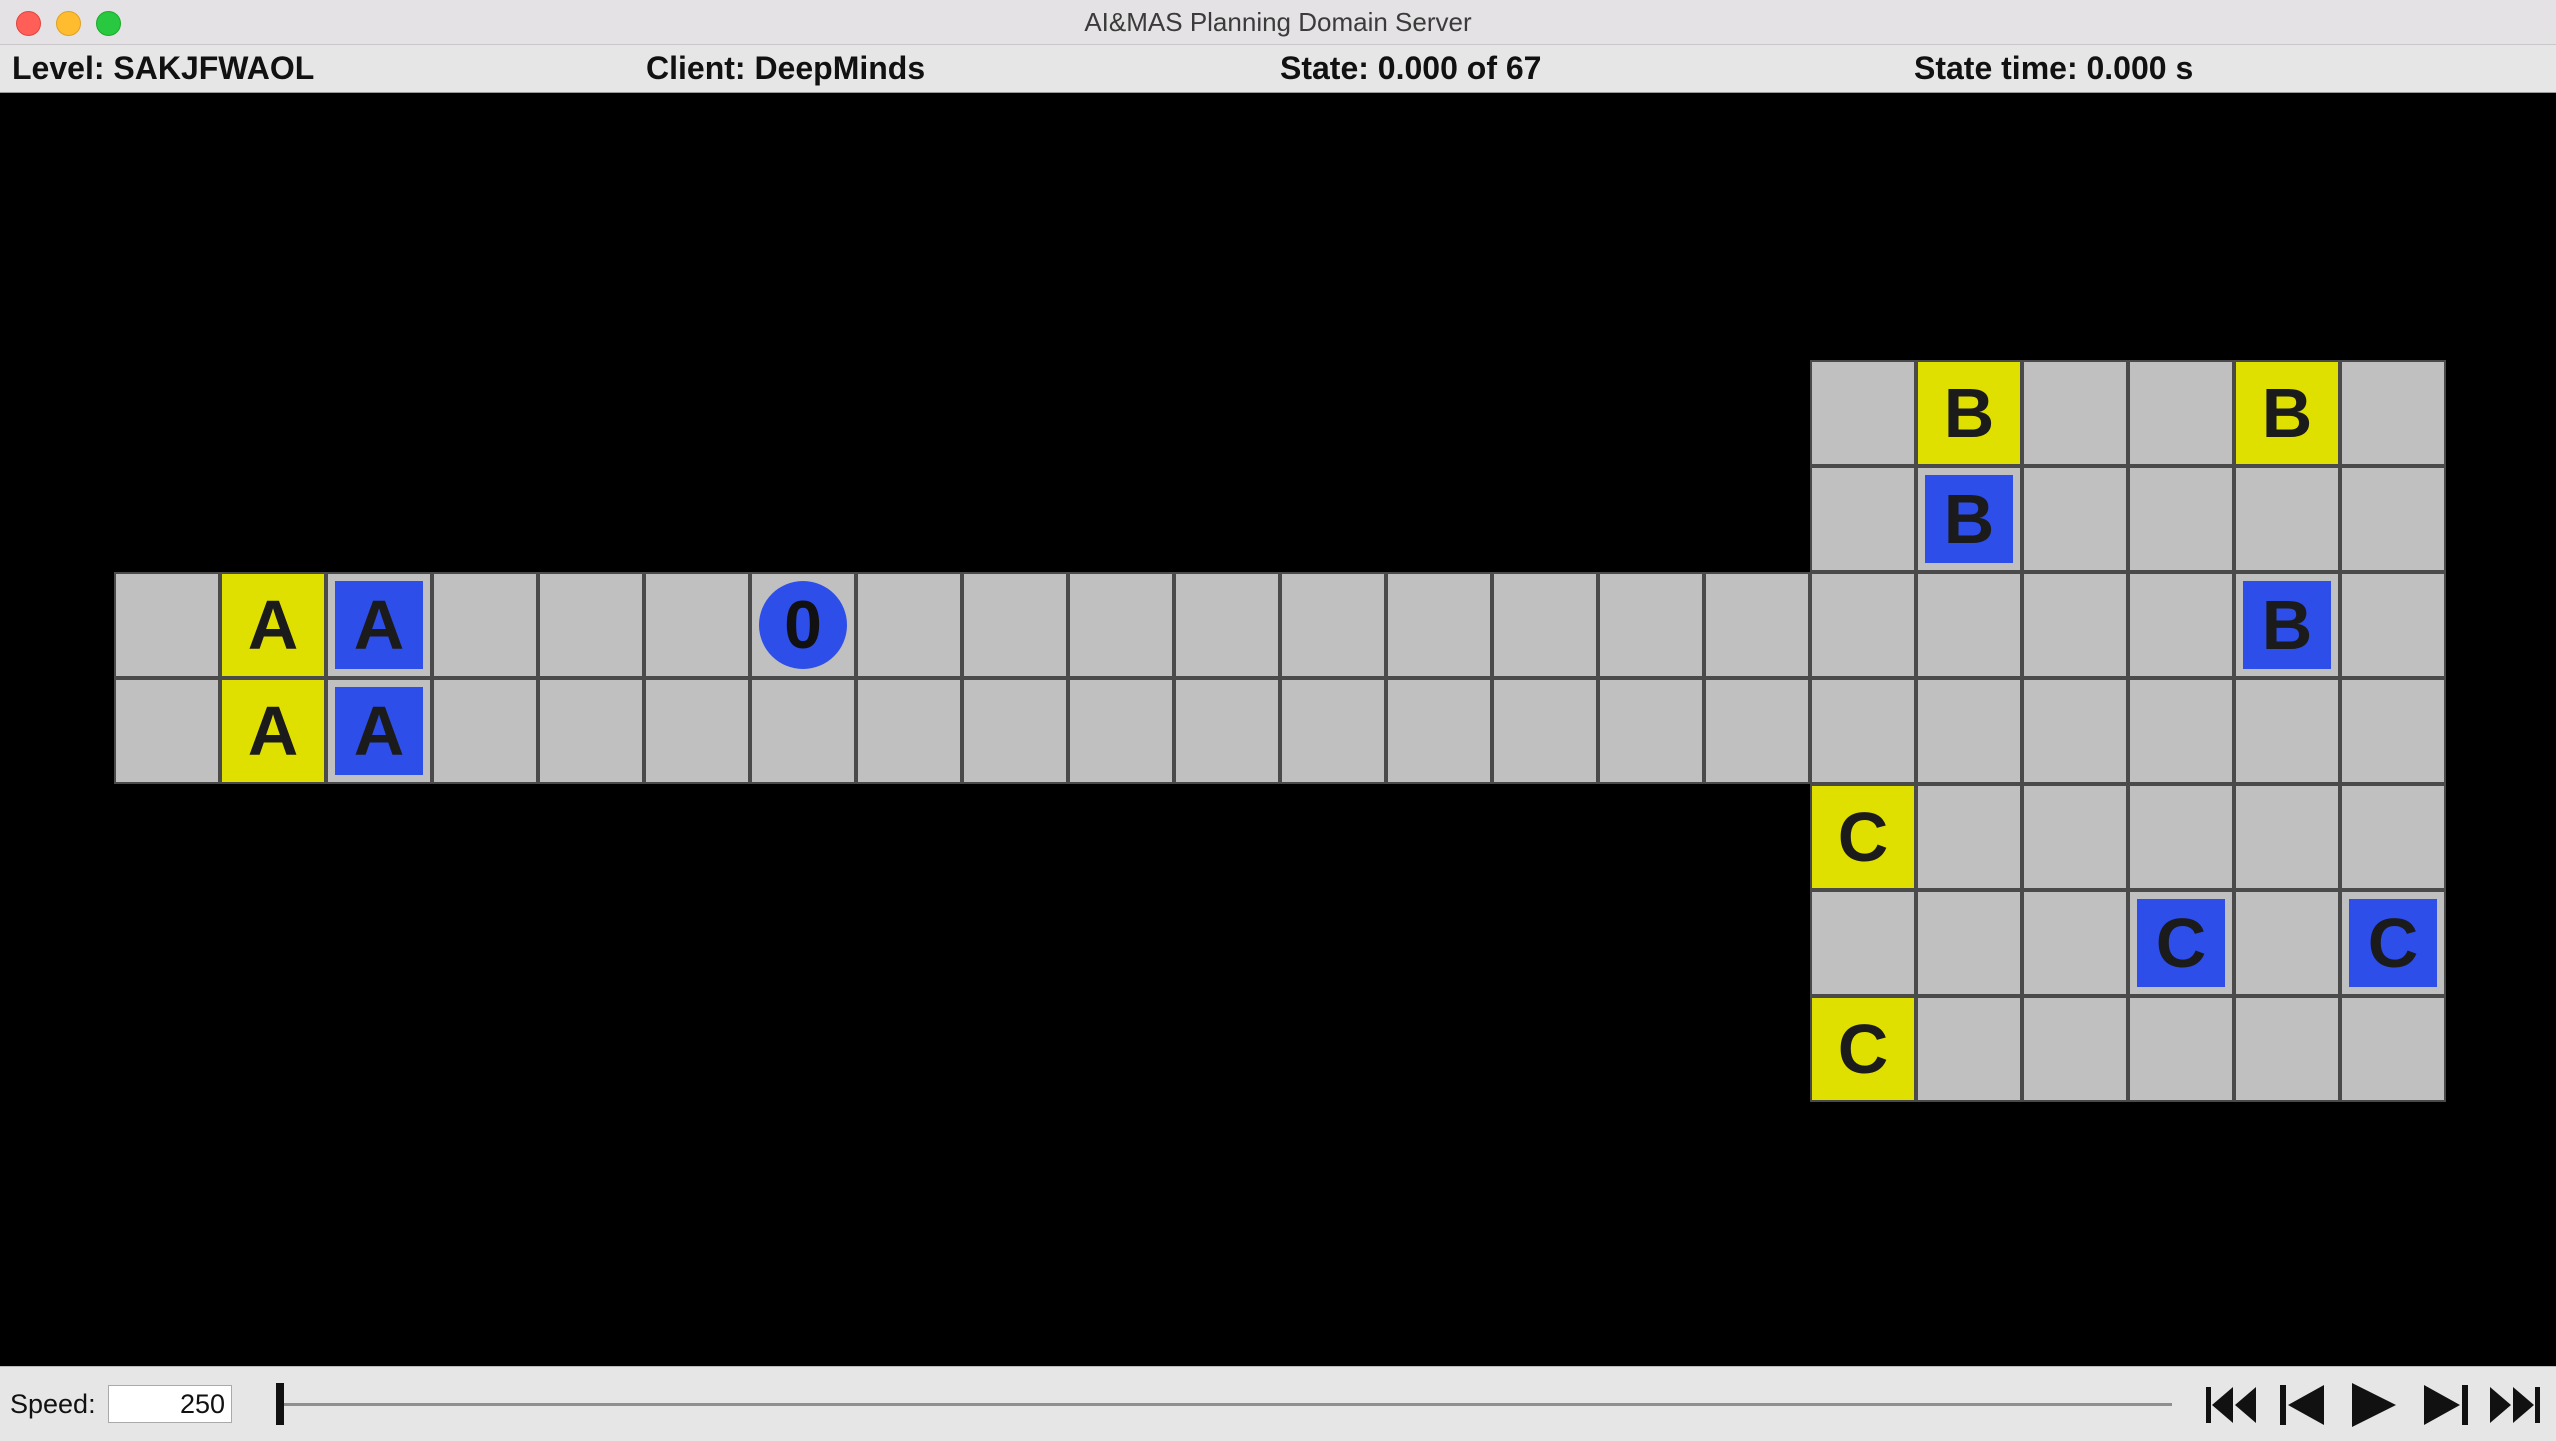 The height and width of the screenshot is (1441, 2556). I want to click on state-counter: State: 0.000 of 67, so click(1411, 68).